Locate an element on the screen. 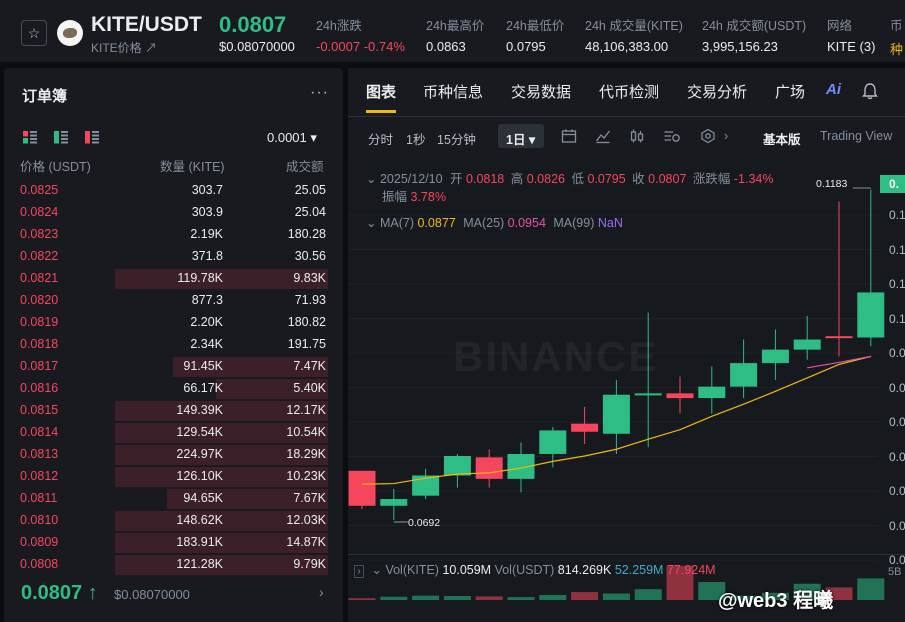 The image size is (905, 622). pair-price-link: KITE价格 ↗ is located at coordinates (124, 47).